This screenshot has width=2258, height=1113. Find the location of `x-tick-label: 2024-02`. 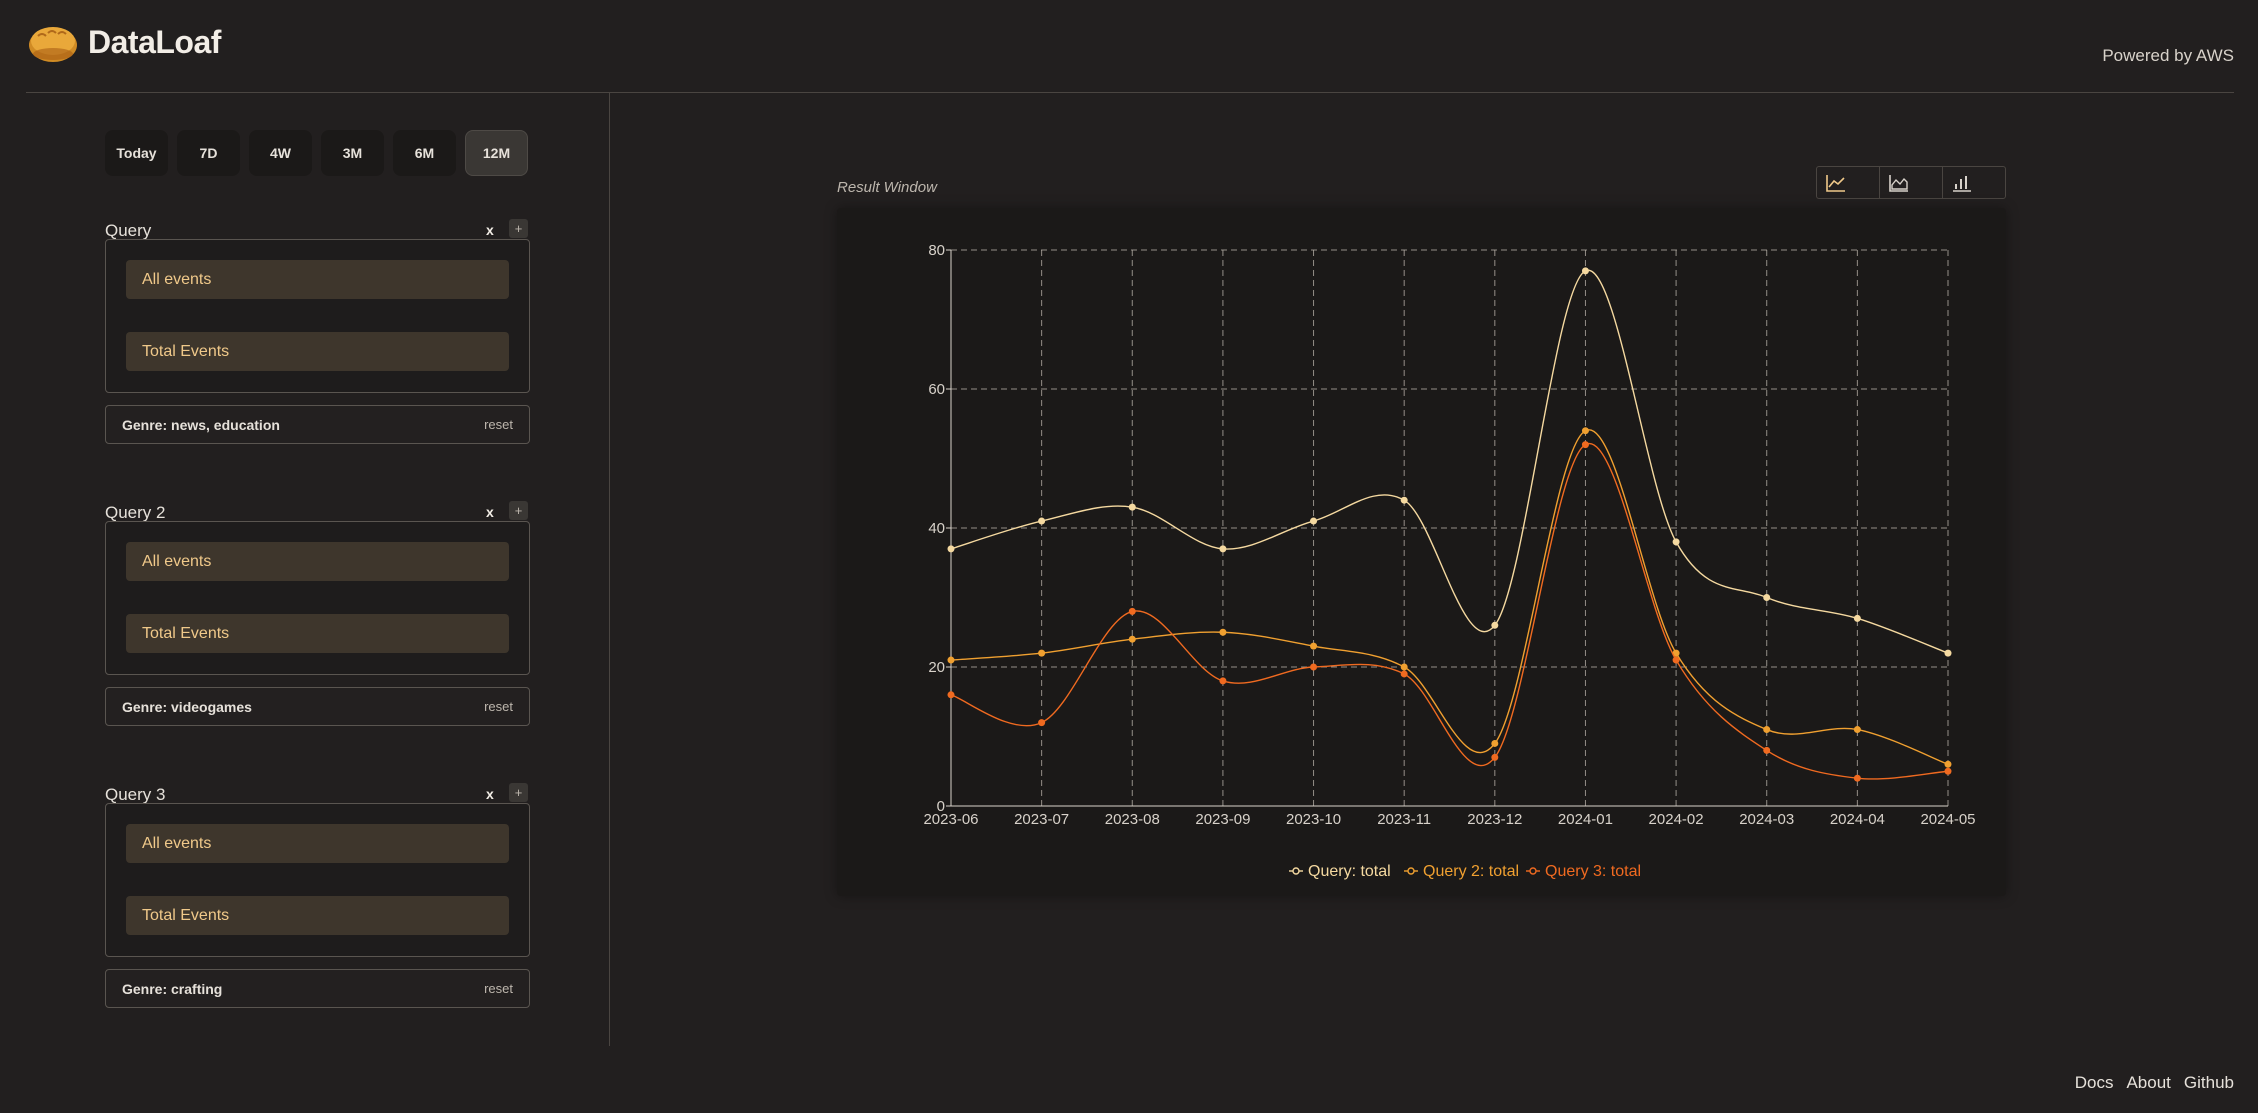

x-tick-label: 2024-02 is located at coordinates (1676, 819).